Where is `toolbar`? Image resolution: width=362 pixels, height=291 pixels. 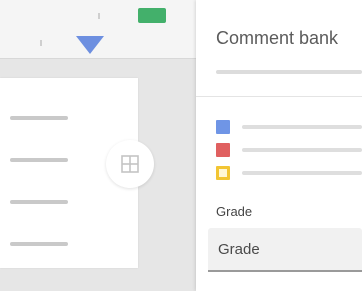
toolbar is located at coordinates (98, 29).